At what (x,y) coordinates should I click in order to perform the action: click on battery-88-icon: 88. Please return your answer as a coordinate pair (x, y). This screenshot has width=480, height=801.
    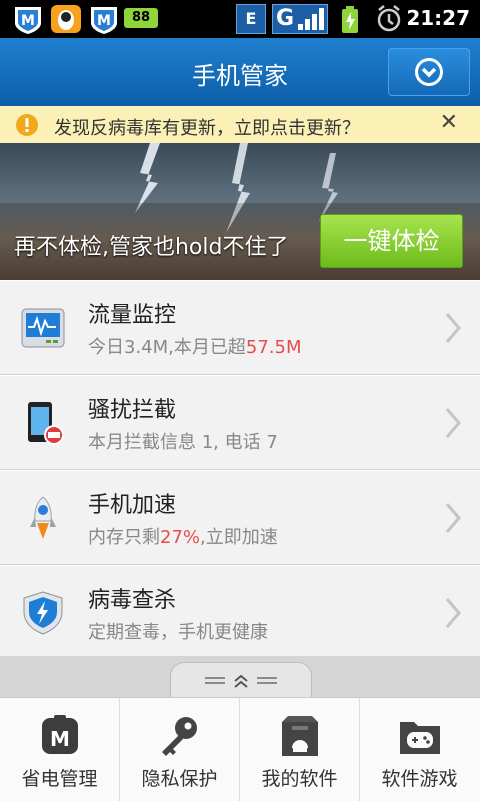
    Looking at the image, I should click on (141, 18).